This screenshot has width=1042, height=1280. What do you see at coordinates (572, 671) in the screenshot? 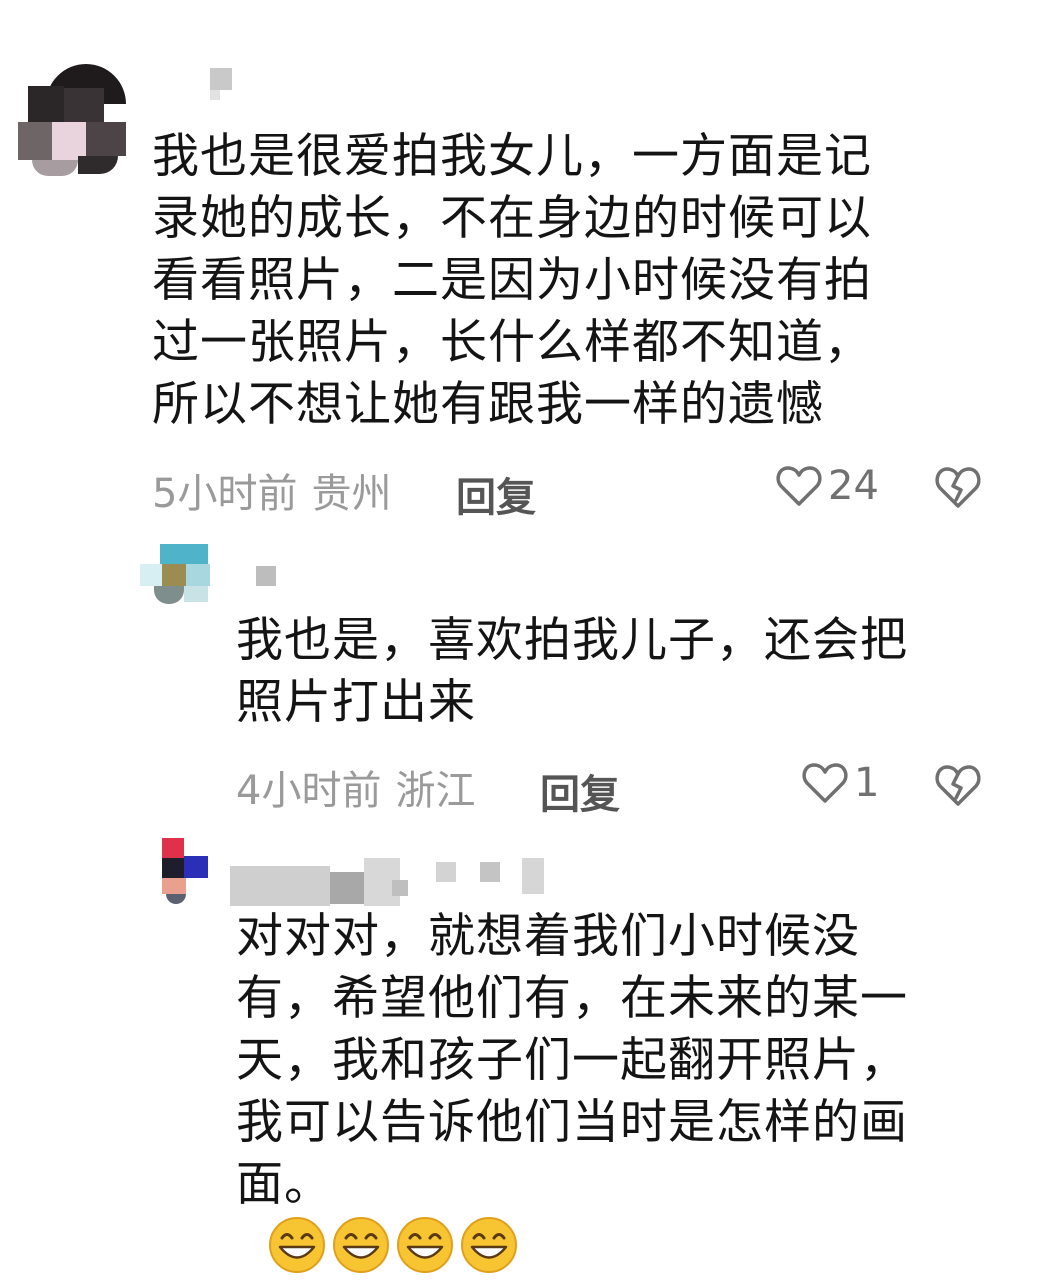
I see `comment-text: 我也是，喜欢拍我儿子，还会把 照片打出来` at bounding box center [572, 671].